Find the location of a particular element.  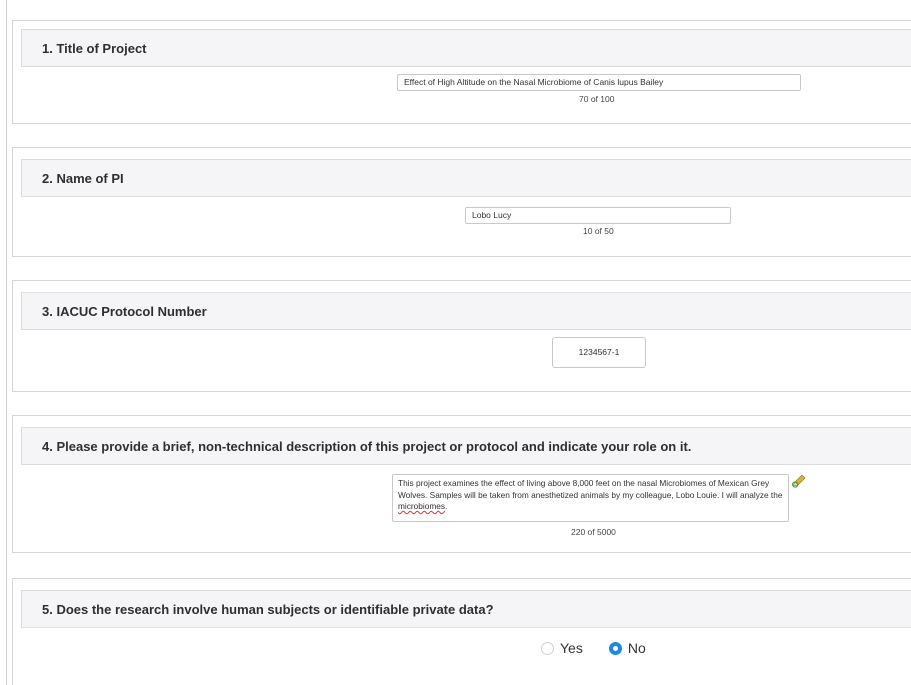

radio-no is located at coordinates (615, 648).